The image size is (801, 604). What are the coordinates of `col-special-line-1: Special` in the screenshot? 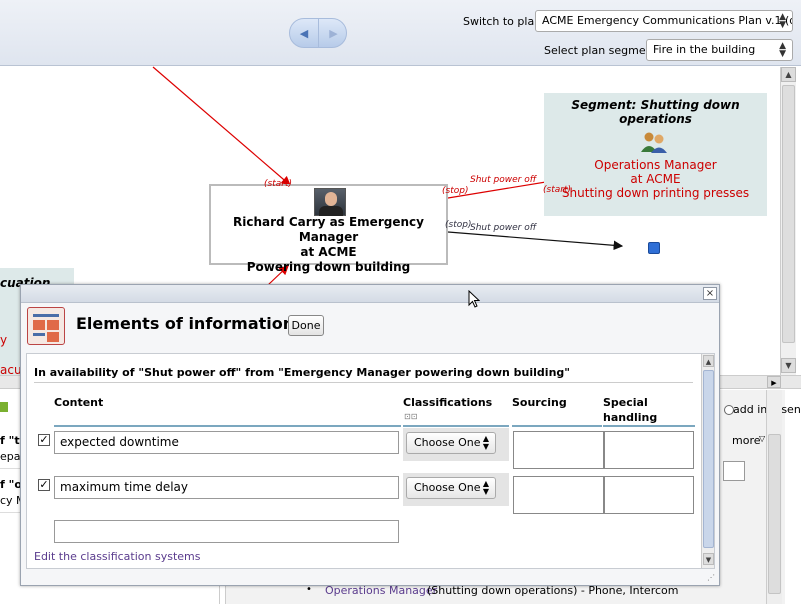 It's located at (625, 402).